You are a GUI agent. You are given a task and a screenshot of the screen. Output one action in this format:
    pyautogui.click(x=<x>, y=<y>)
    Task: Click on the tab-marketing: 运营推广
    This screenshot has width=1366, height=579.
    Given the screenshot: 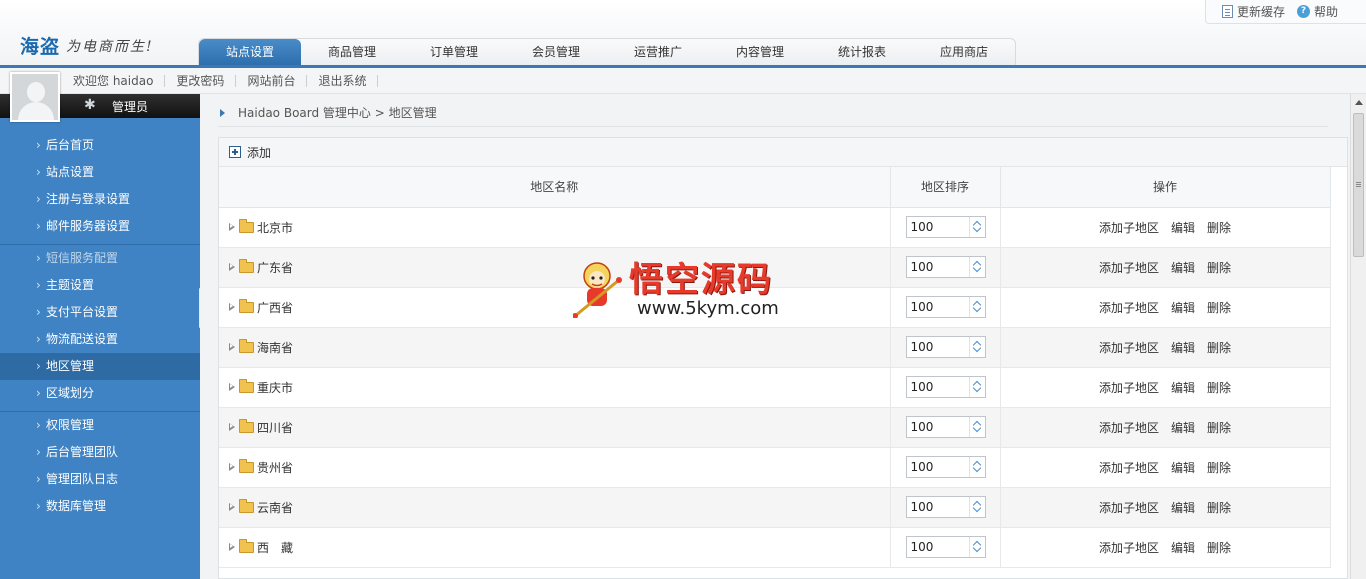 What is the action you would take?
    pyautogui.click(x=658, y=52)
    